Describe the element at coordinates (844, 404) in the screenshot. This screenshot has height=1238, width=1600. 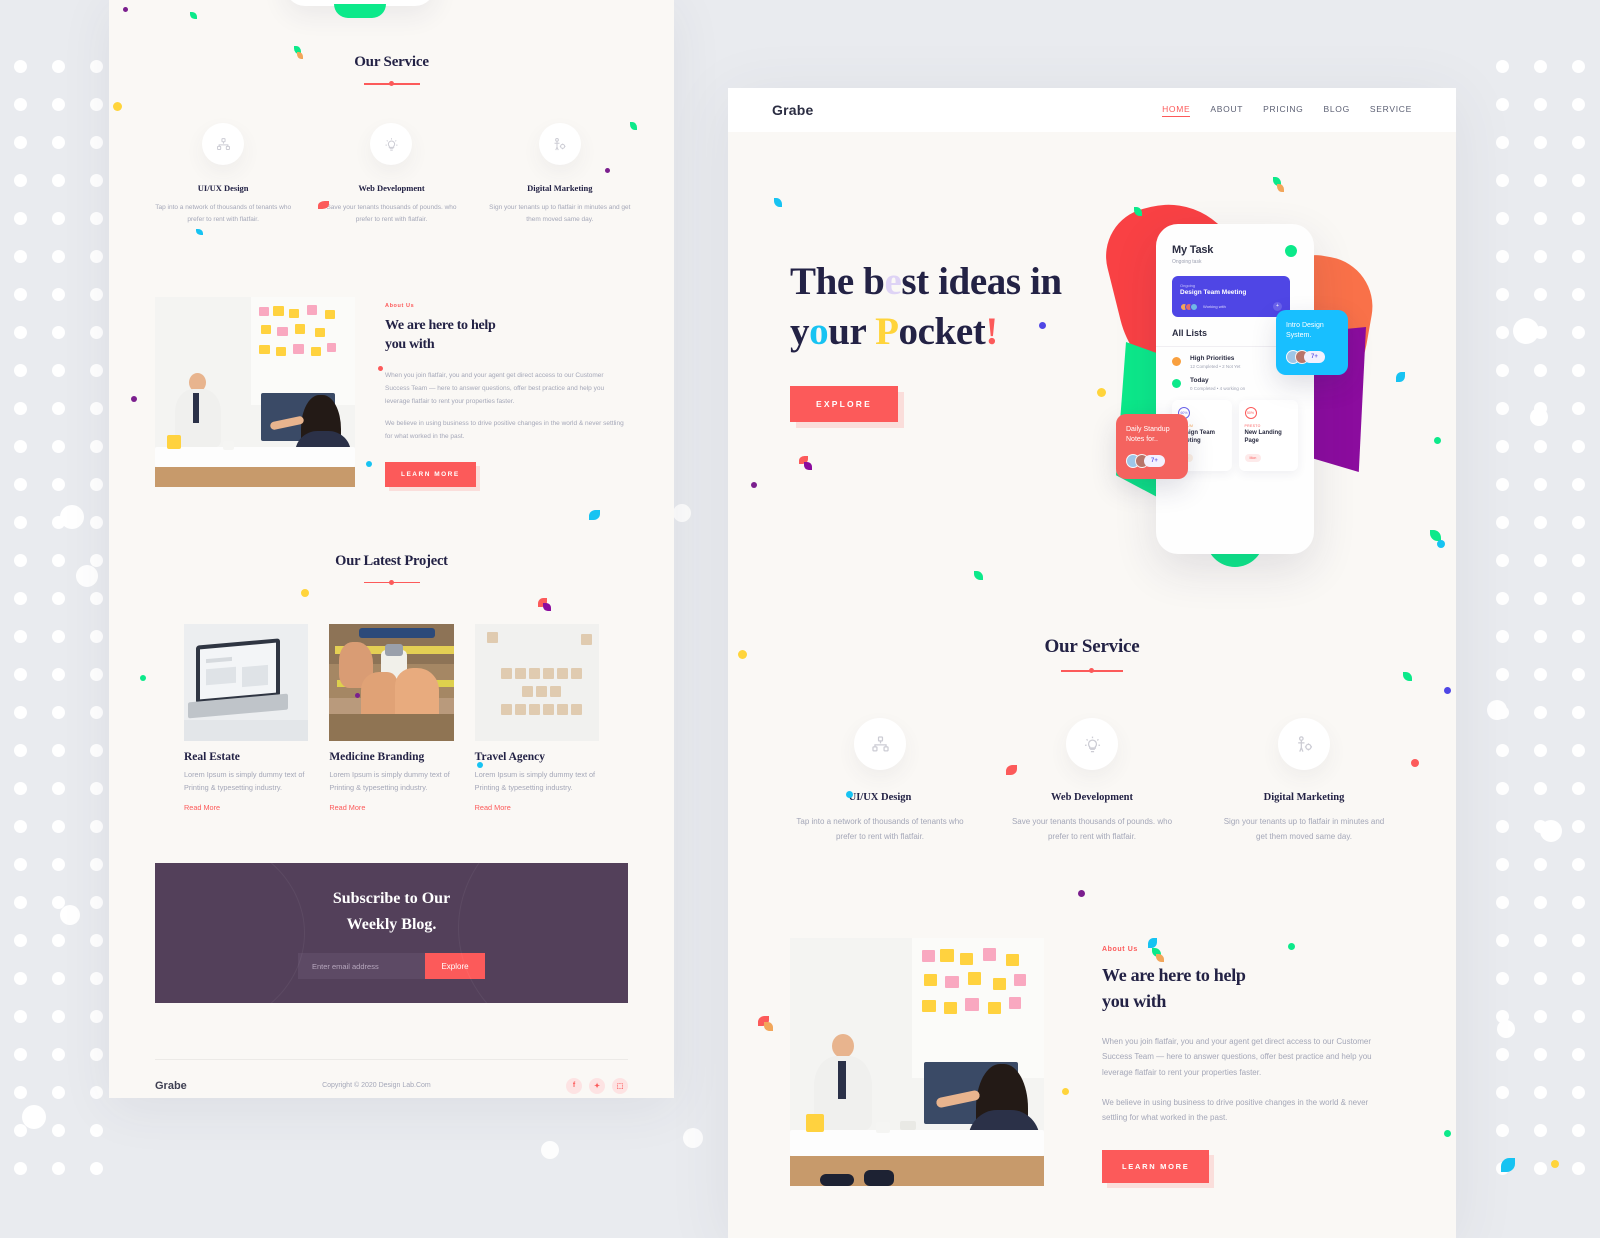
I see `explore-button: EXPLORE` at that location.